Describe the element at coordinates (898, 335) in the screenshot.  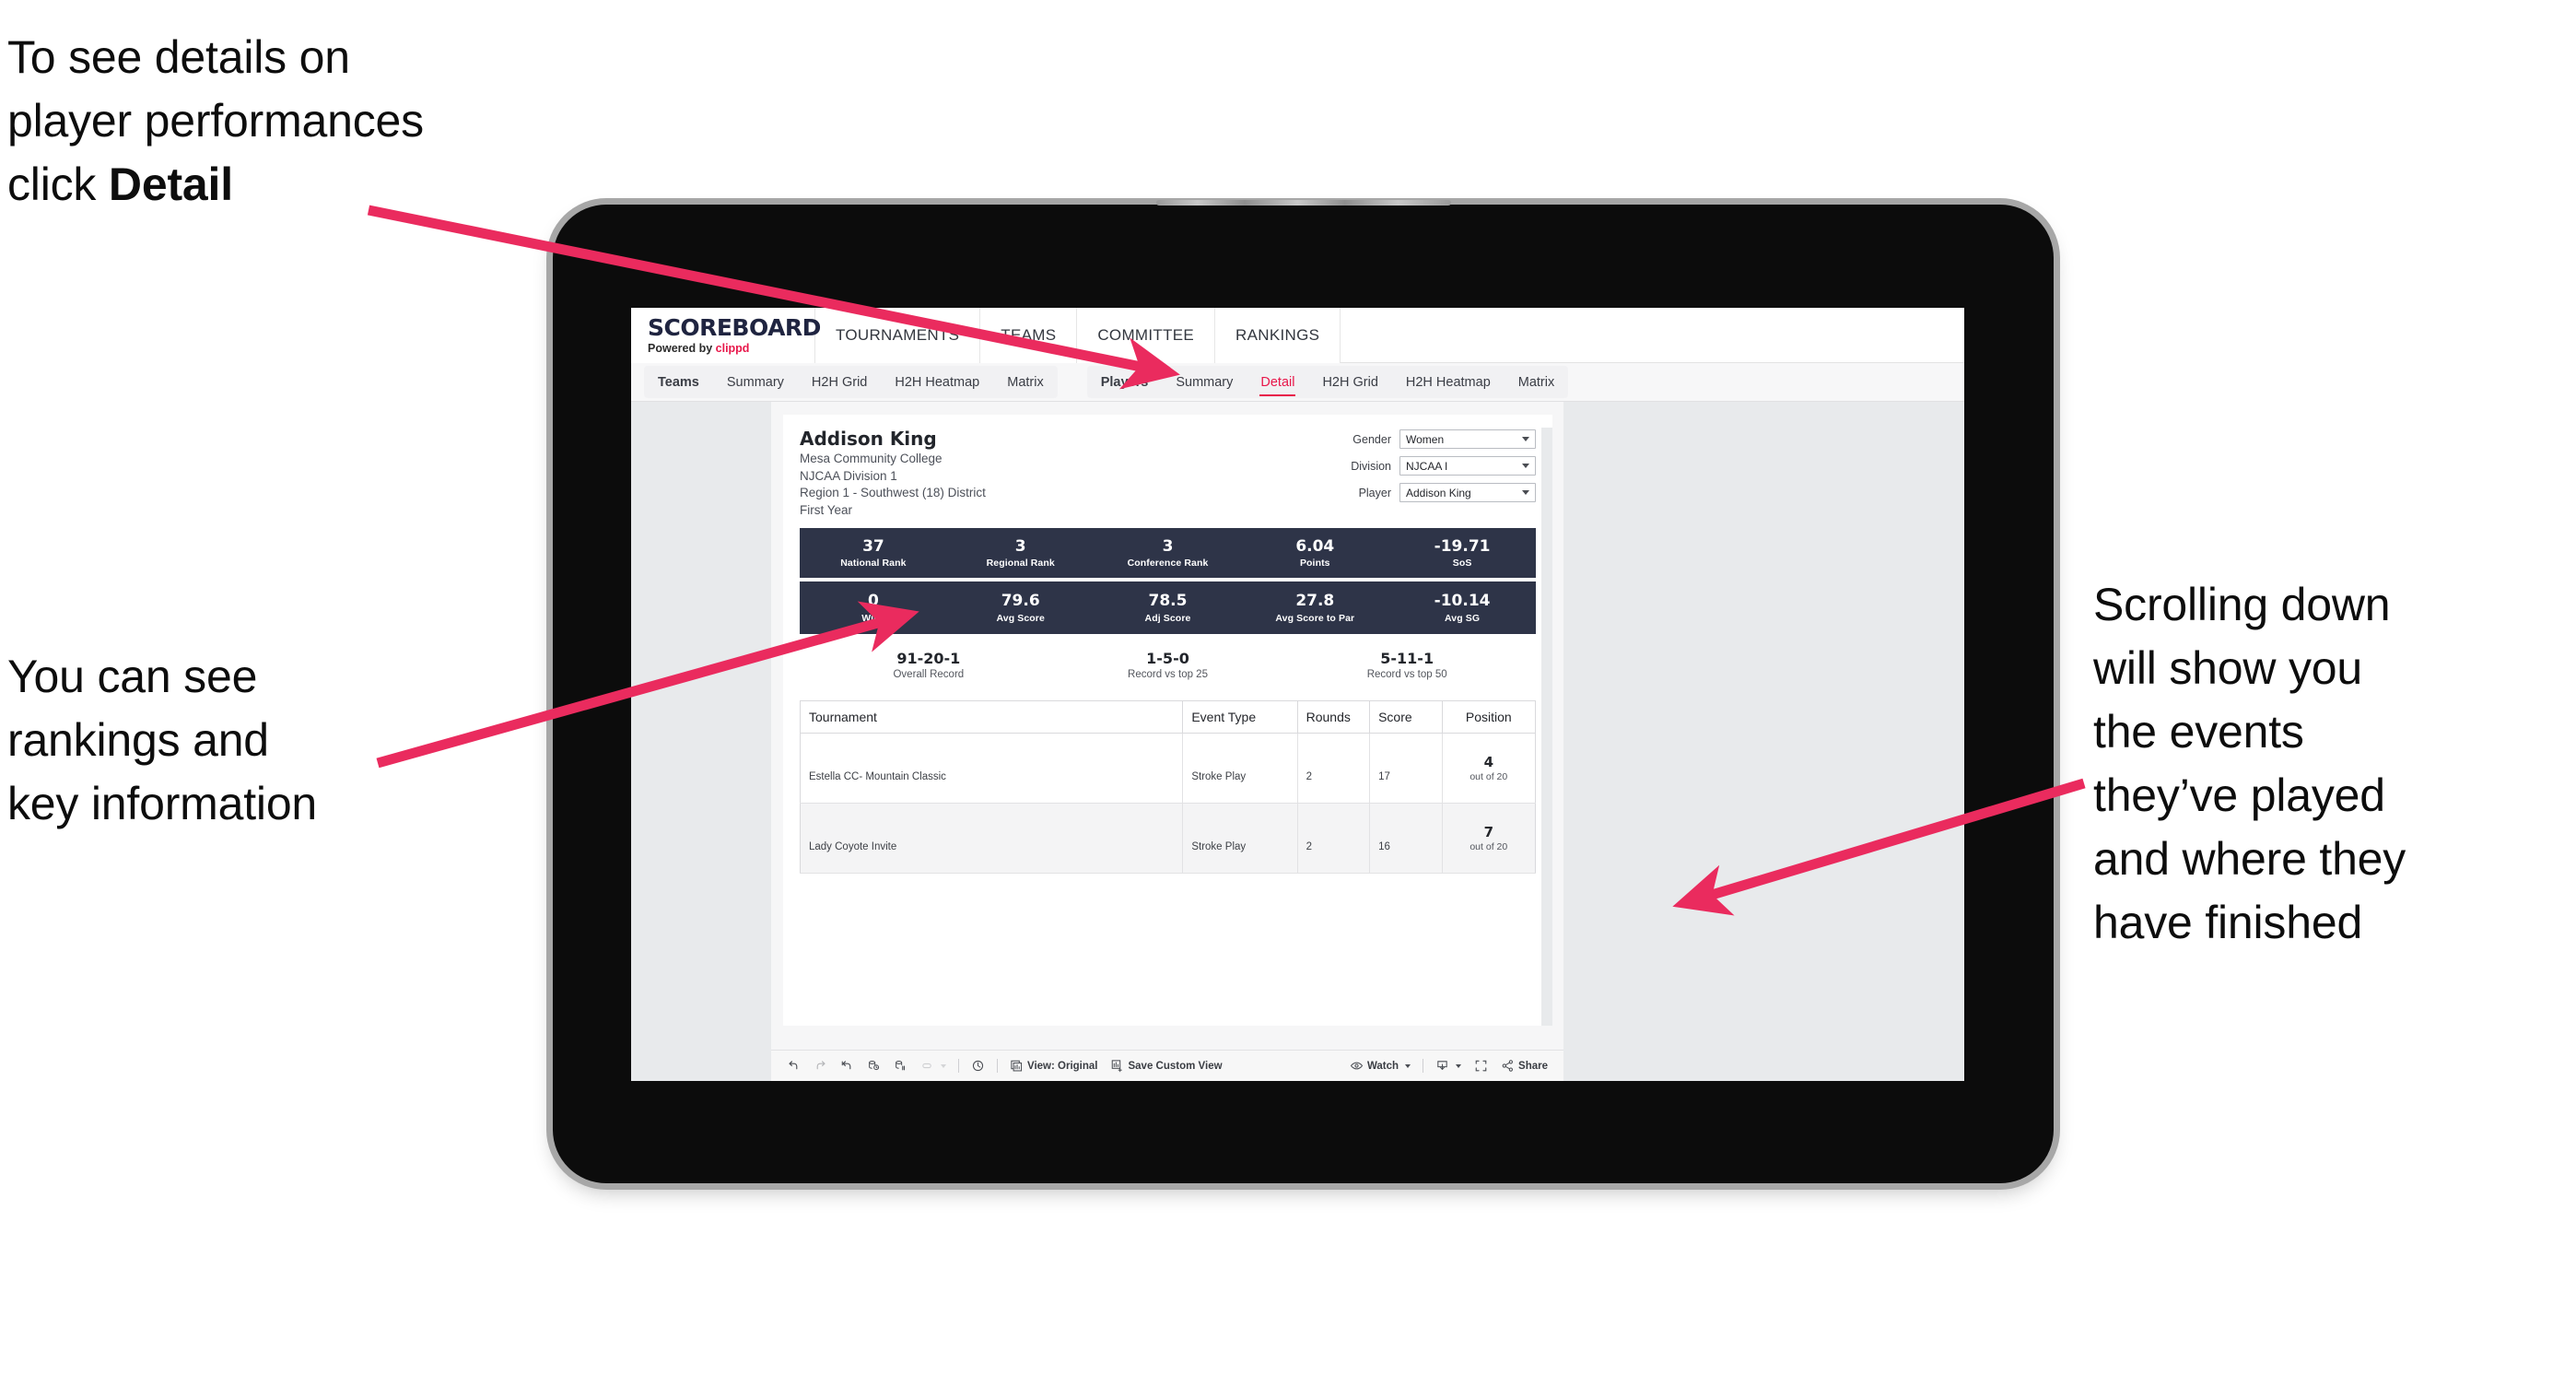
I see `topnav-item-tournaments: TOURNAMENTS` at that location.